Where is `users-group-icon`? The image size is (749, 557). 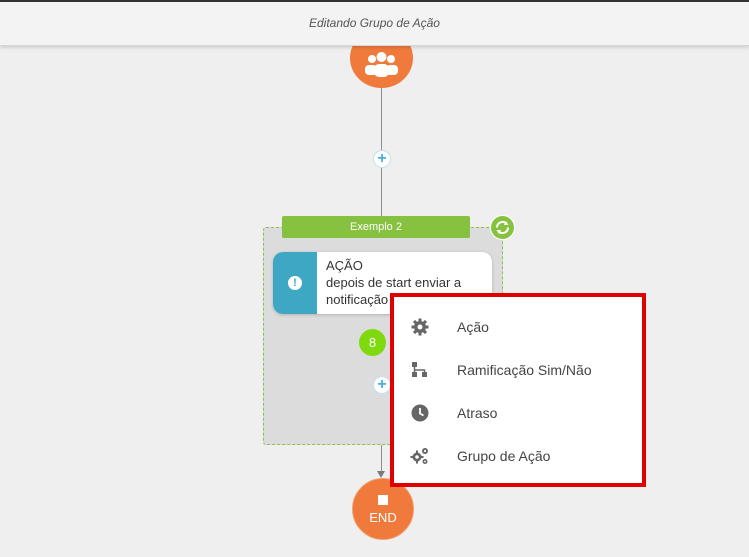 users-group-icon is located at coordinates (381, 64).